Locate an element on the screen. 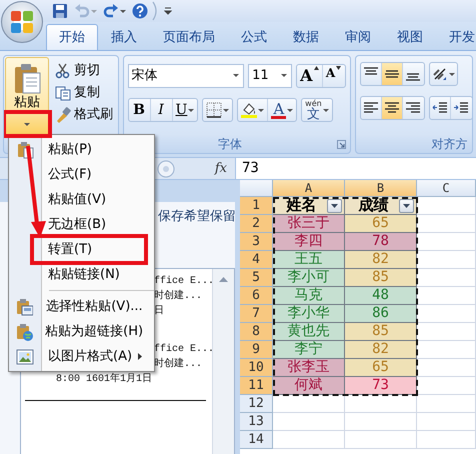  row-header: 7 is located at coordinates (256, 314).